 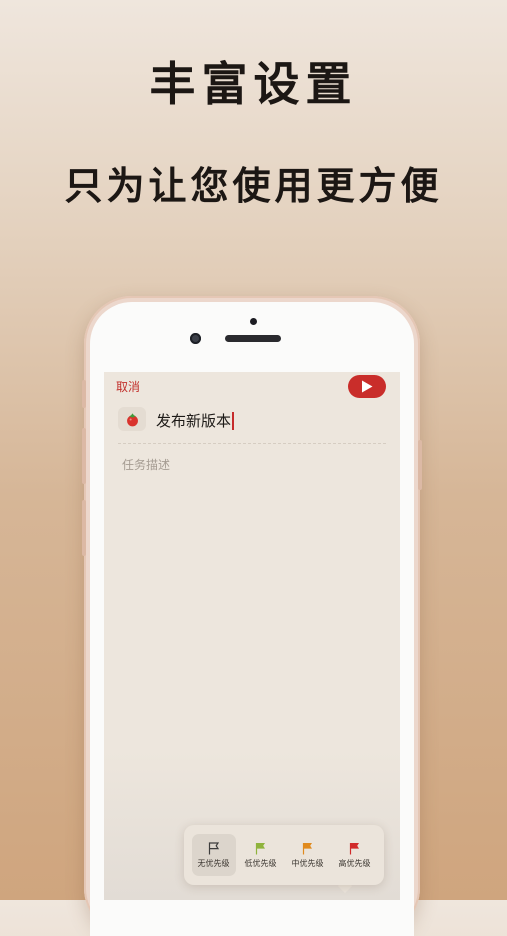 What do you see at coordinates (253, 185) in the screenshot?
I see `headline-subtitle: 只为让您使用更方便` at bounding box center [253, 185].